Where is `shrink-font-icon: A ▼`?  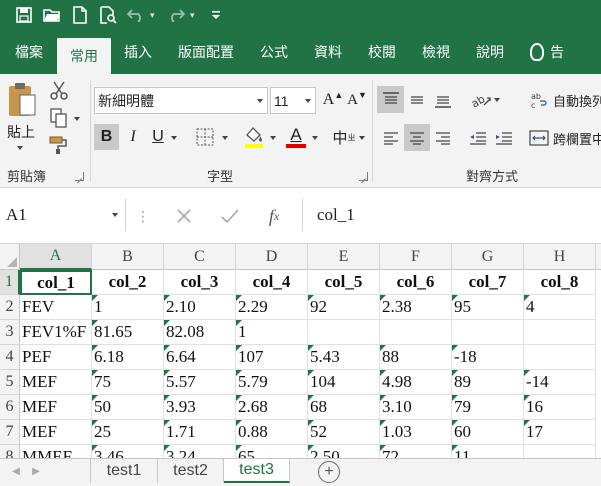
shrink-font-icon: A ▼ is located at coordinates (357, 100).